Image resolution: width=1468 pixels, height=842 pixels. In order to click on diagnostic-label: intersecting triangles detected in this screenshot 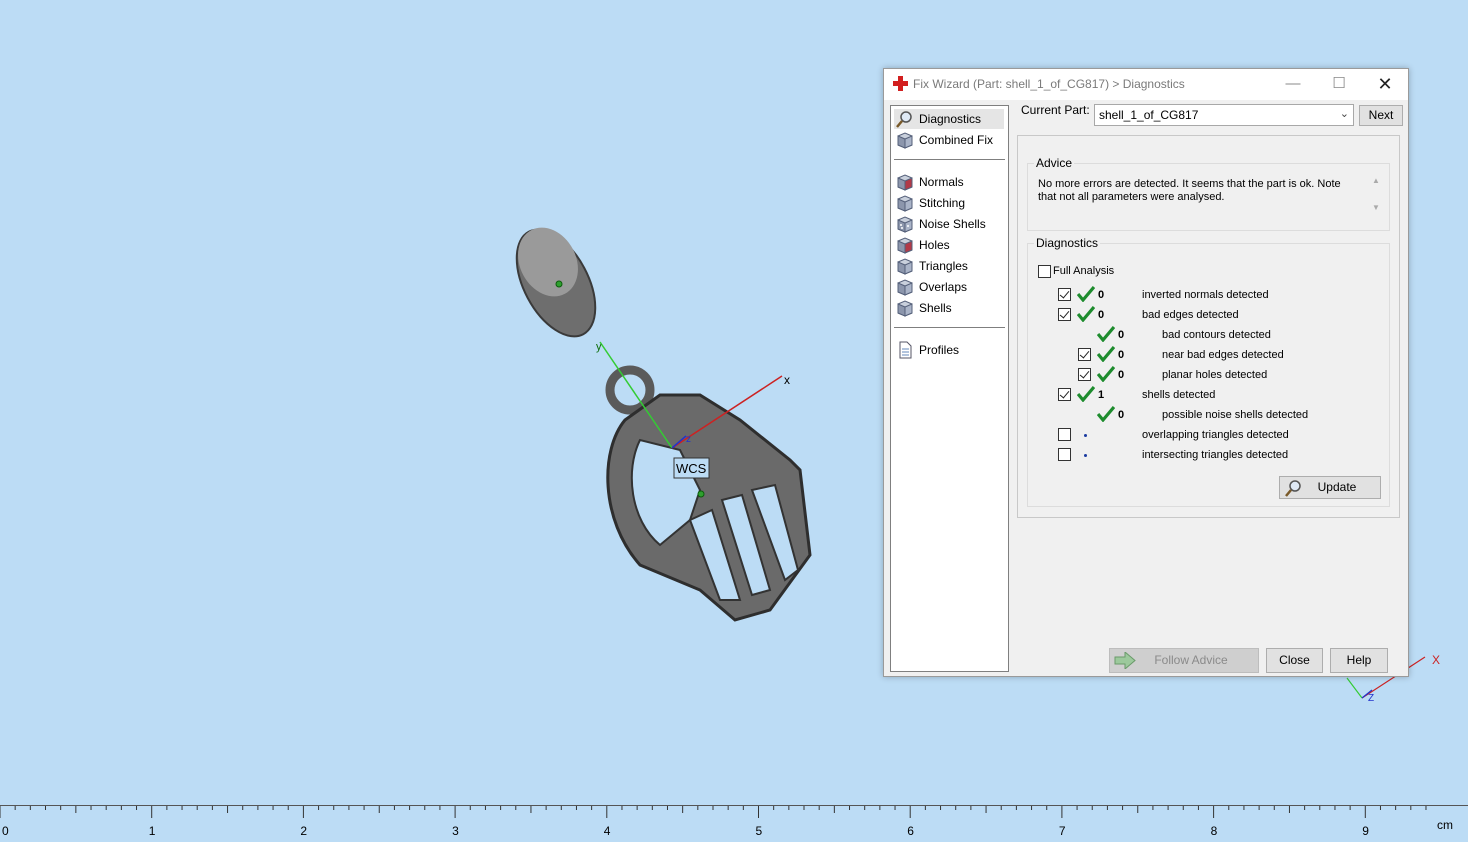, I will do `click(1215, 455)`.